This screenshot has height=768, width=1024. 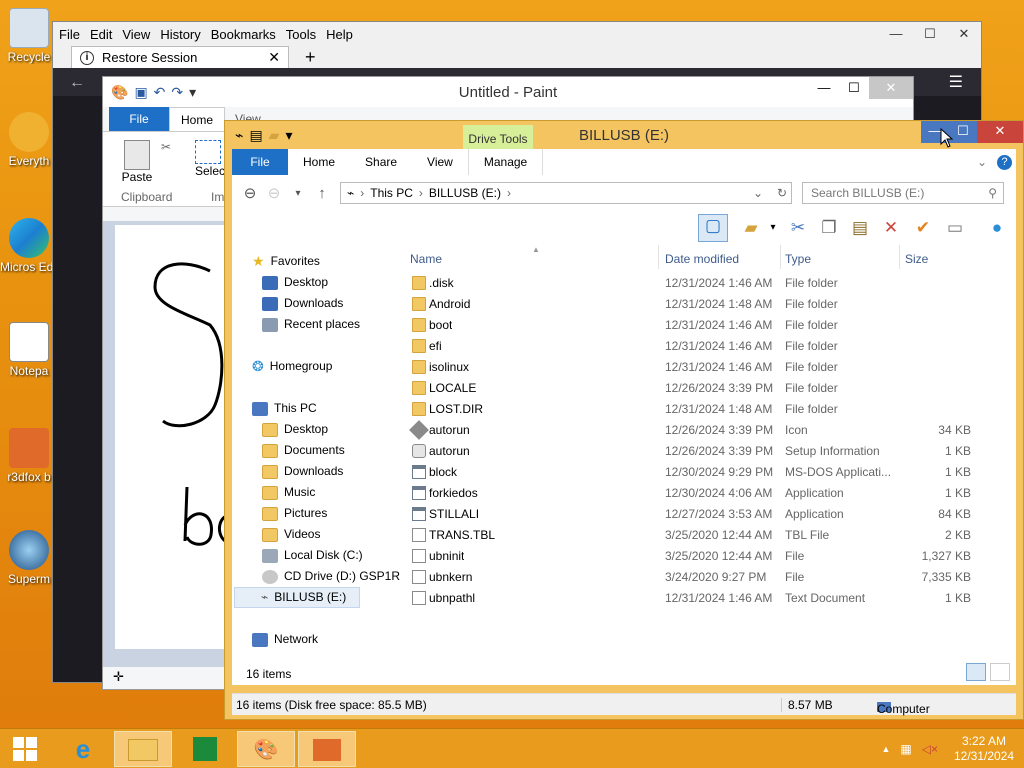 I want to click on large-icons-view-button, so click(x=1000, y=672).